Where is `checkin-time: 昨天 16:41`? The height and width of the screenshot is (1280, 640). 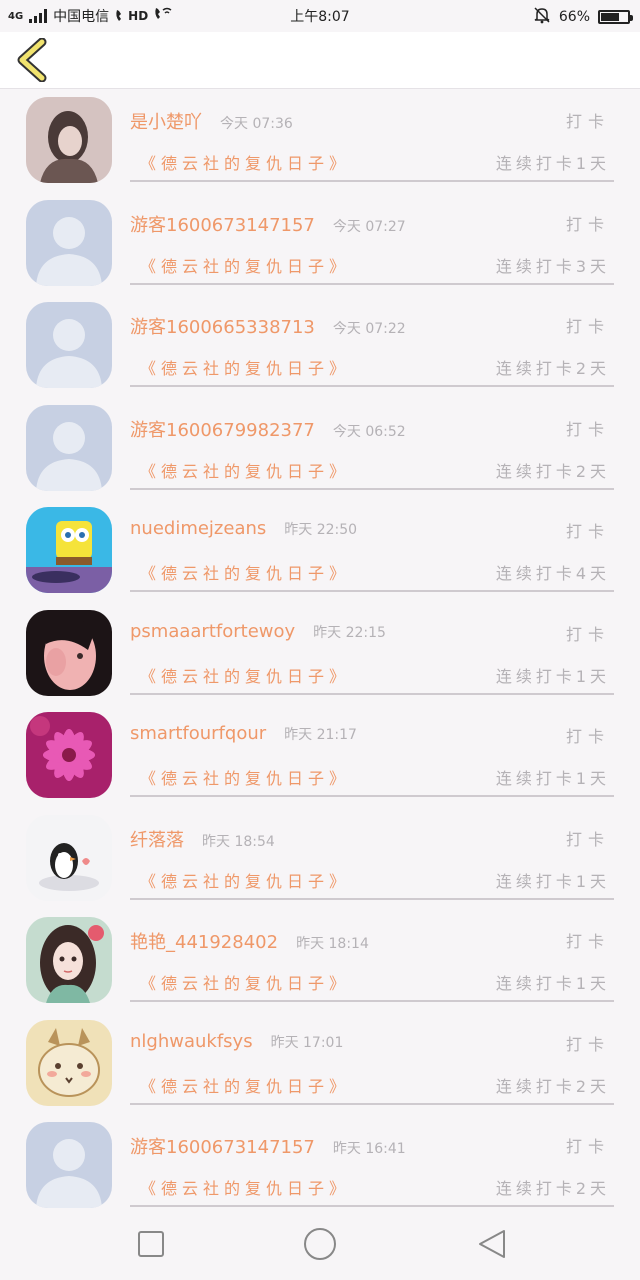 checkin-time: 昨天 16:41 is located at coordinates (369, 1149).